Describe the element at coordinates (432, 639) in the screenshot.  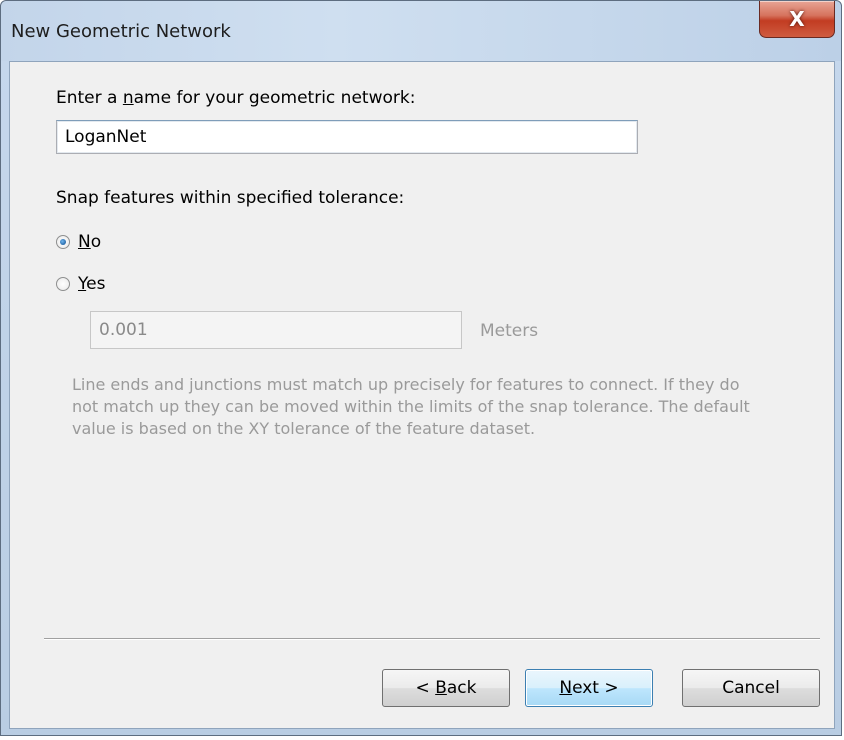
I see `button-separator` at that location.